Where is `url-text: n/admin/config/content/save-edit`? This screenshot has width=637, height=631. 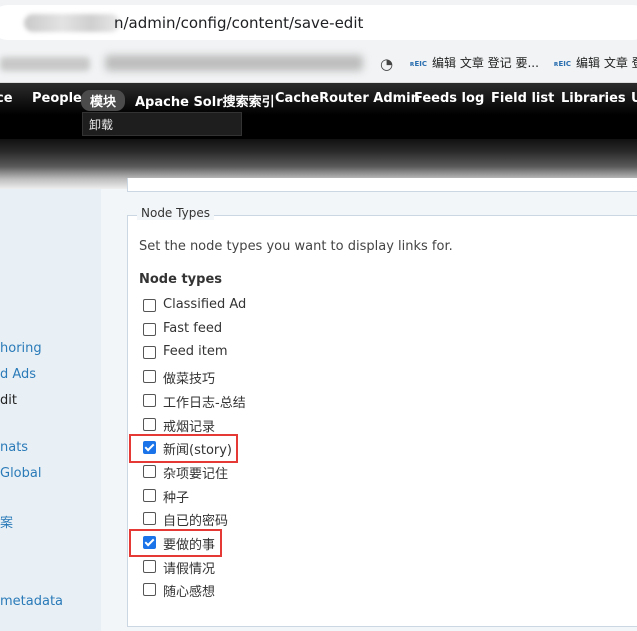
url-text: n/admin/config/content/save-edit is located at coordinates (238, 23).